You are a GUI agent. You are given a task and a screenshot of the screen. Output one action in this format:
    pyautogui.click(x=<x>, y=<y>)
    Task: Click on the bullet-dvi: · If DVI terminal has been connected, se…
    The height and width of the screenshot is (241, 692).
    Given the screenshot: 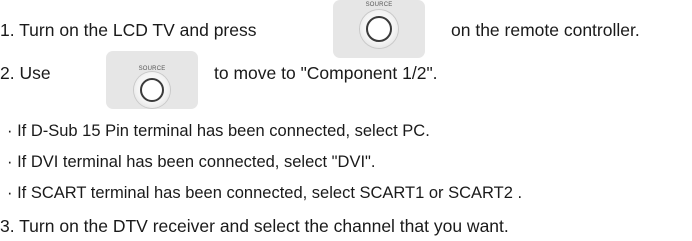 What is the action you would take?
    pyautogui.click(x=191, y=162)
    